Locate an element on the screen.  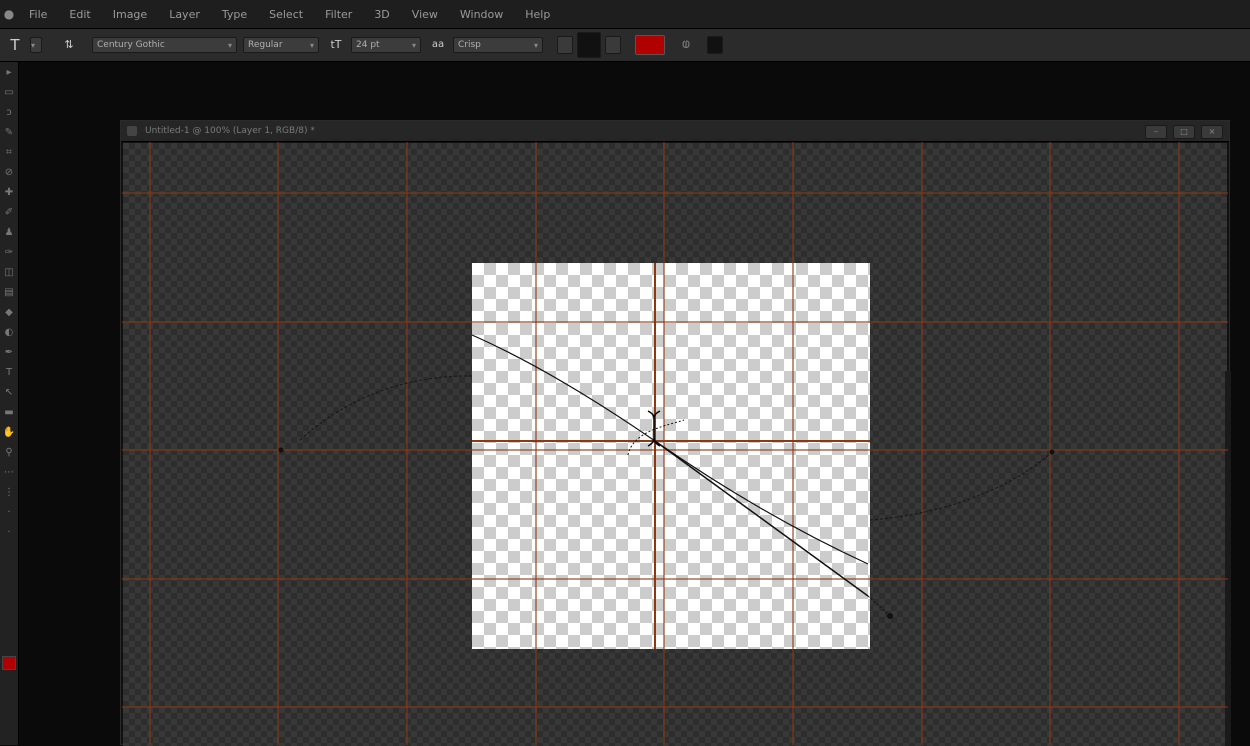
path-select-tool-icon: ↖ is located at coordinates (9, 393).